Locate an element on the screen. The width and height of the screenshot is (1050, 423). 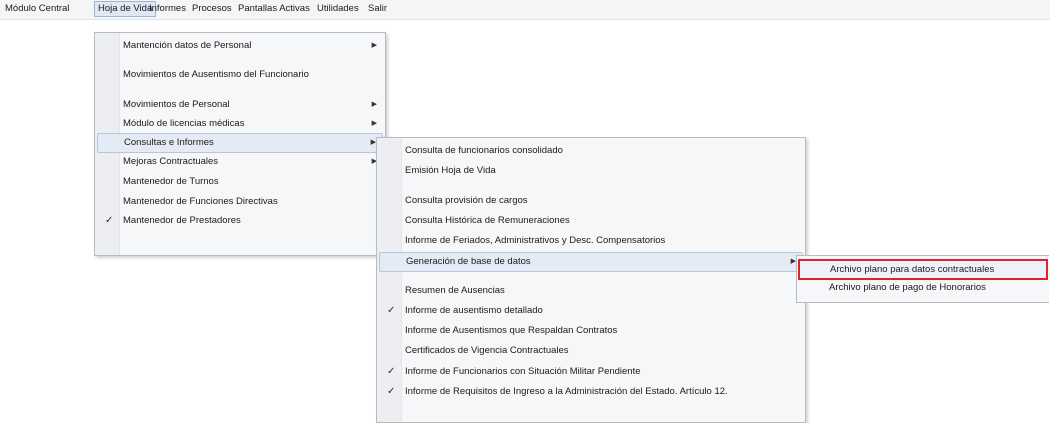
menu-item-mantencion-datos-personal: Mantención datos de Personal ▶ is located at coordinates (240, 46).